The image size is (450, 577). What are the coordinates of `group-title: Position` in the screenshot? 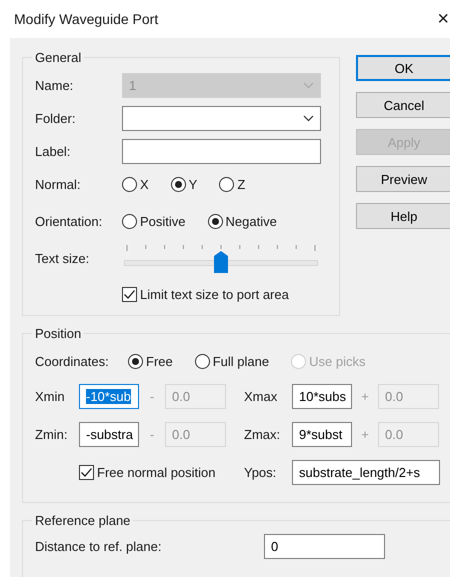 It's located at (58, 333).